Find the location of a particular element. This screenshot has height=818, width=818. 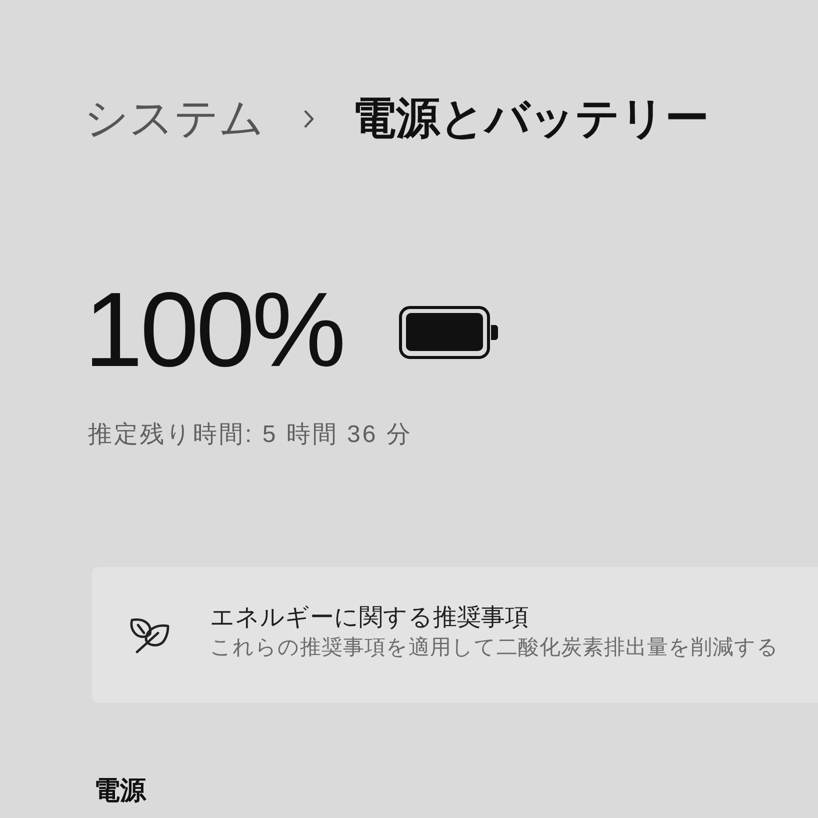

recommendations-card: エネルギーに関する推奨事項 これらの推奨事項を適用して二酸化炭素排出量を削減する is located at coordinates (455, 635).